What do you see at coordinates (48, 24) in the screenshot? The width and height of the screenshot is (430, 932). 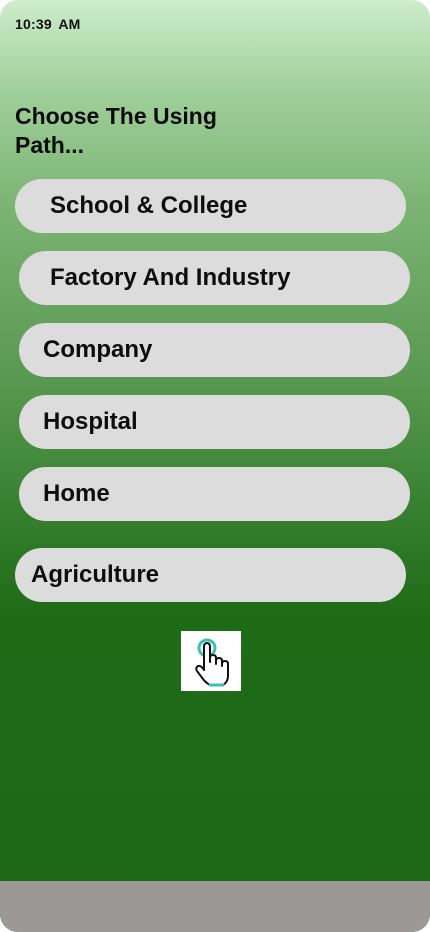 I see `status-time: 10:39 AM` at bounding box center [48, 24].